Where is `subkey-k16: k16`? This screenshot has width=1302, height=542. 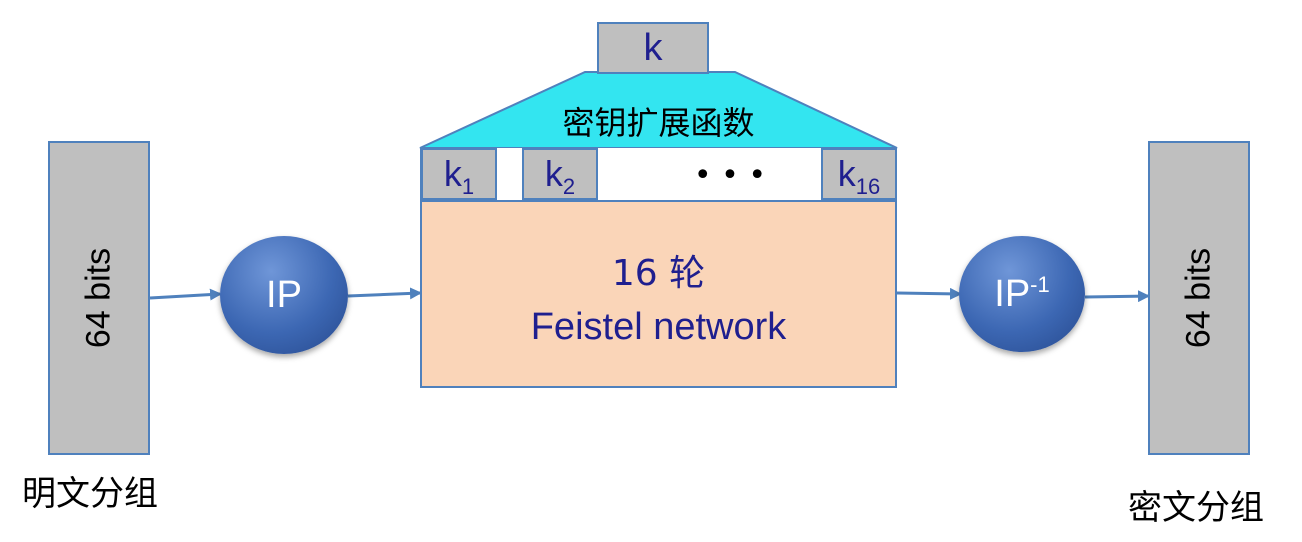
subkey-k16: k16 is located at coordinates (859, 174).